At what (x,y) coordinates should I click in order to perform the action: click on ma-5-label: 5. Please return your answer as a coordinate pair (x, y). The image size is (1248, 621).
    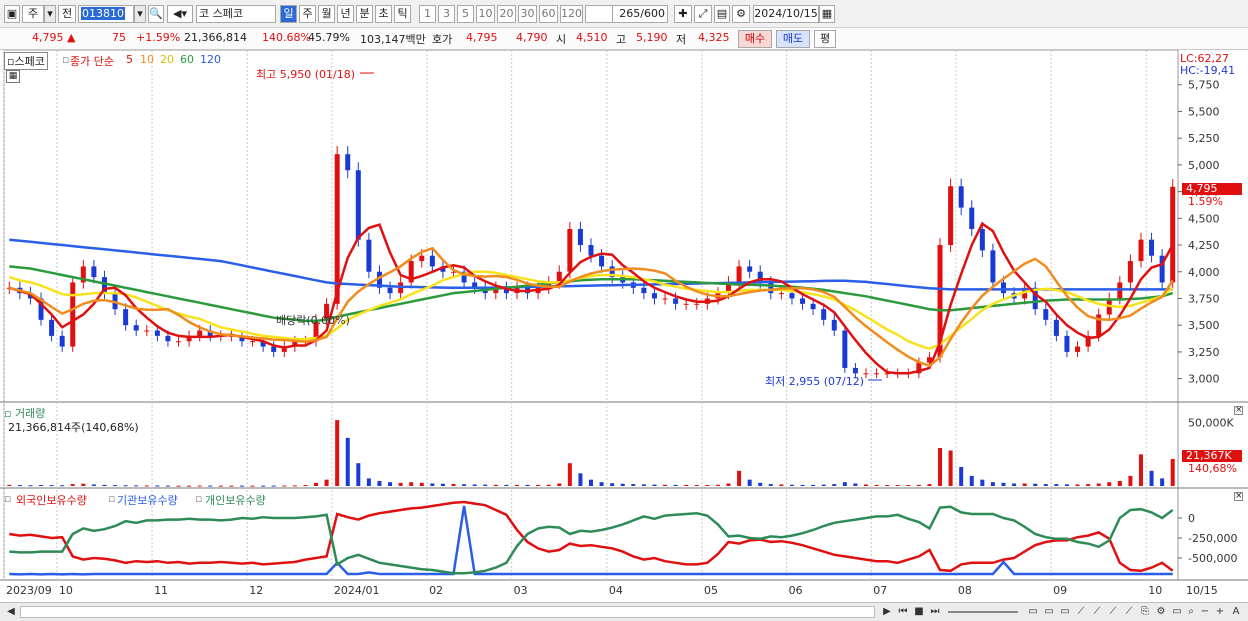
    Looking at the image, I should click on (129, 59).